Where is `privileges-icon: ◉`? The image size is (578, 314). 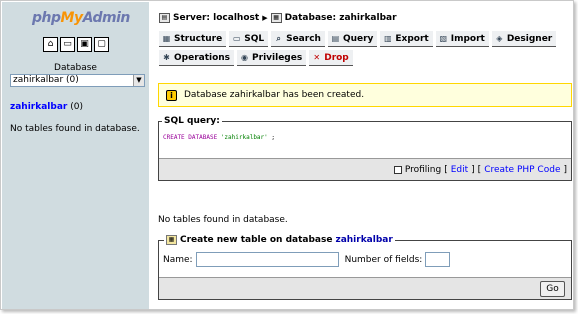
privileges-icon: ◉ is located at coordinates (245, 57).